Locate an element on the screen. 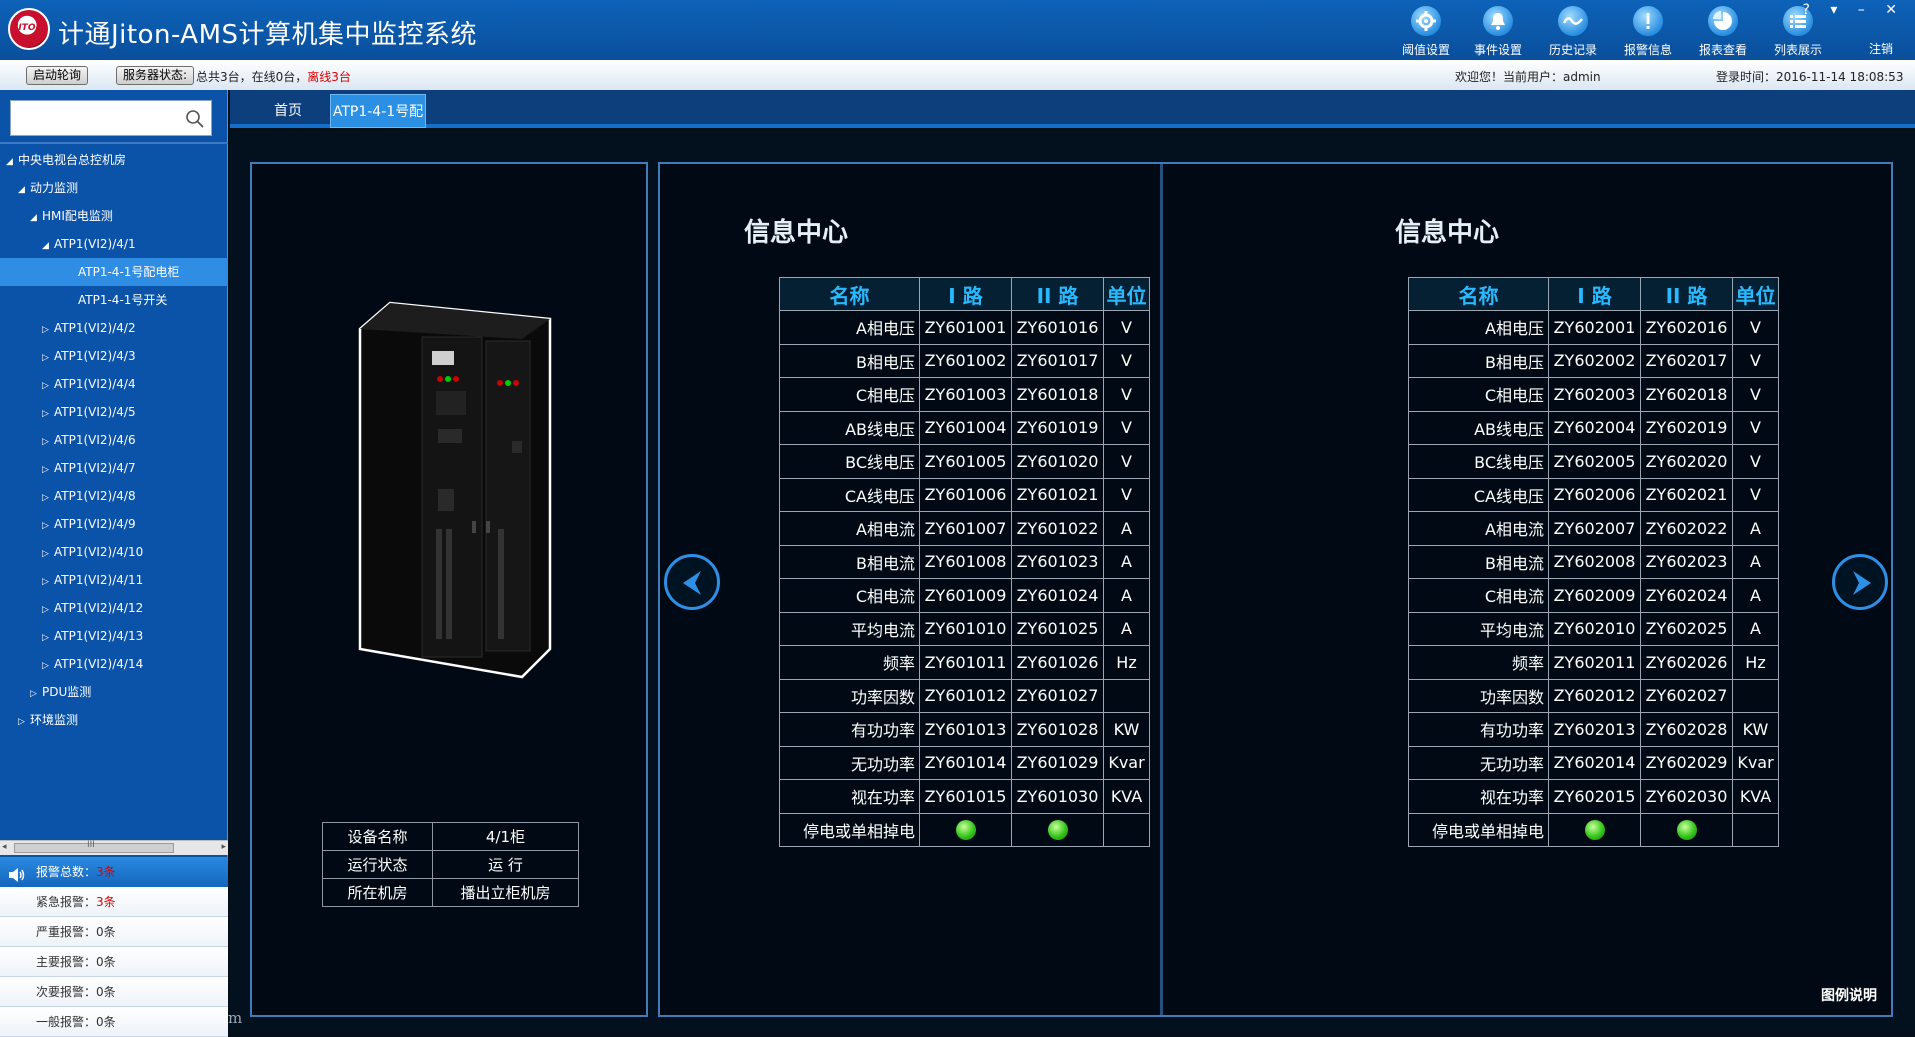  alarm-row: 次要报警：0条 is located at coordinates (114, 992).